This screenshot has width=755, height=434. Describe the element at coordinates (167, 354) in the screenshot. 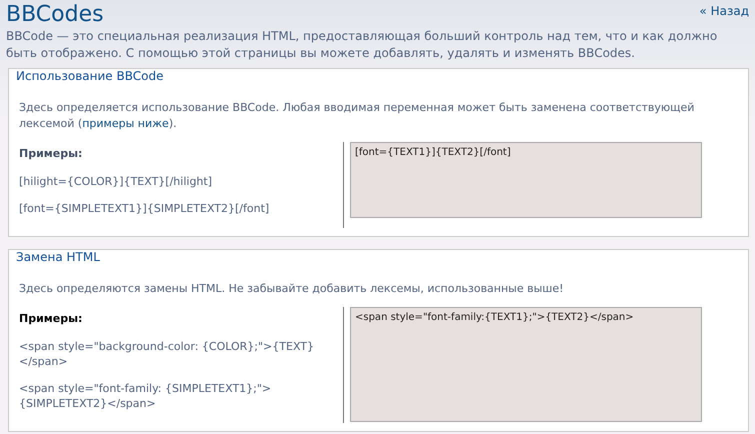

I see `example-code: <span style="background-color: {COLOR};">{TEXT}</span>` at that location.